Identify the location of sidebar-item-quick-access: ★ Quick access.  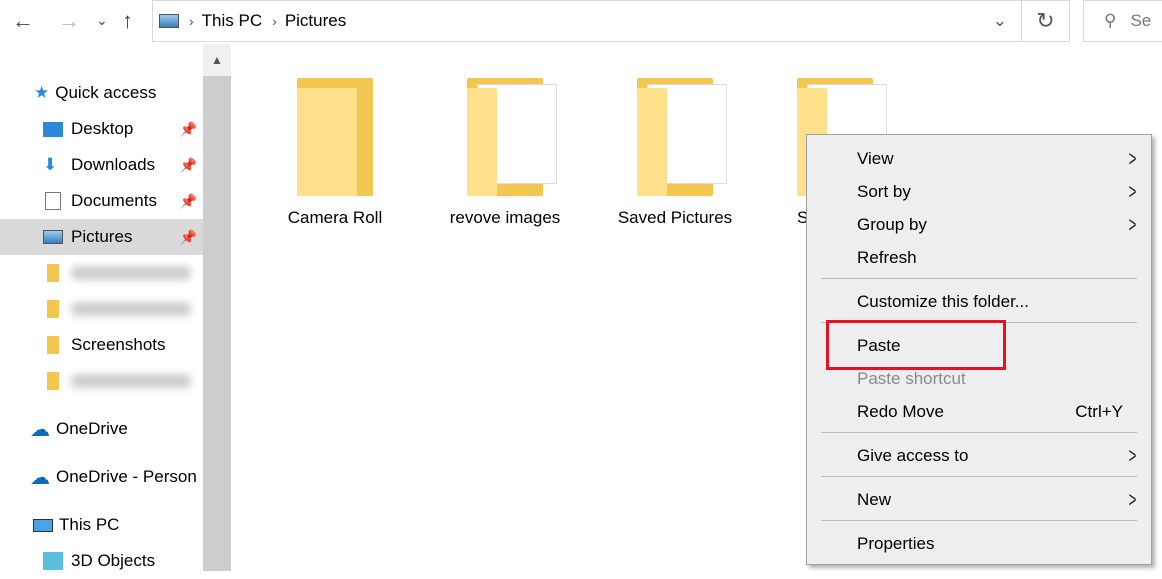
(101, 93).